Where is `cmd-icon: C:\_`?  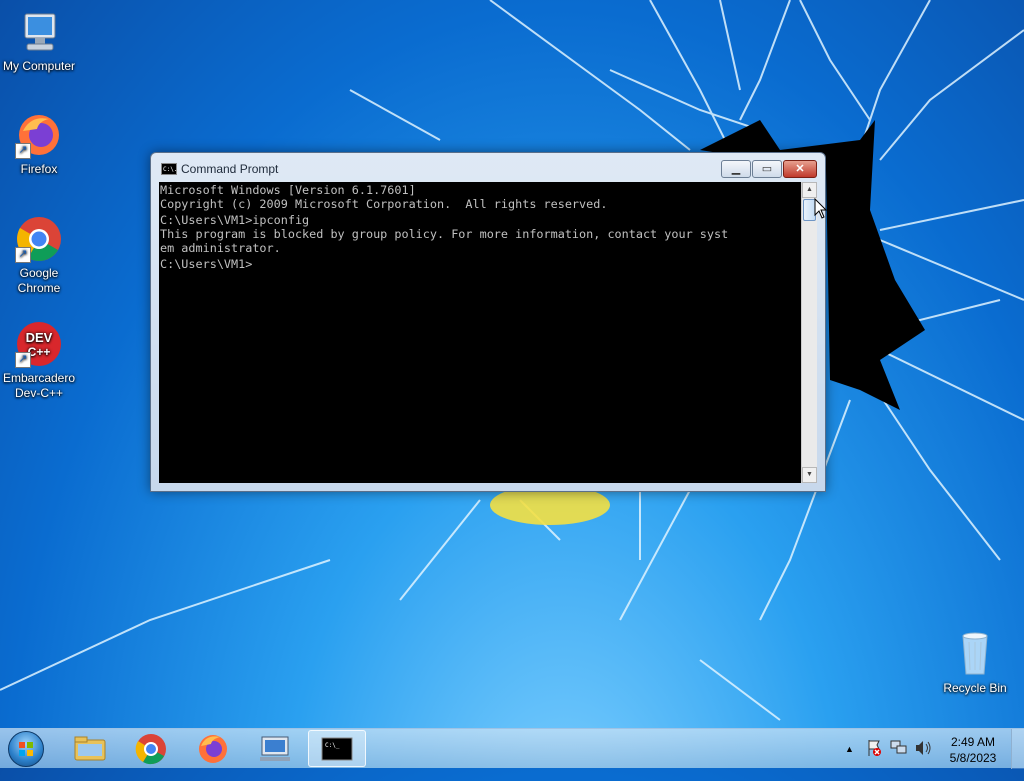 cmd-icon: C:\_ is located at coordinates (337, 749).